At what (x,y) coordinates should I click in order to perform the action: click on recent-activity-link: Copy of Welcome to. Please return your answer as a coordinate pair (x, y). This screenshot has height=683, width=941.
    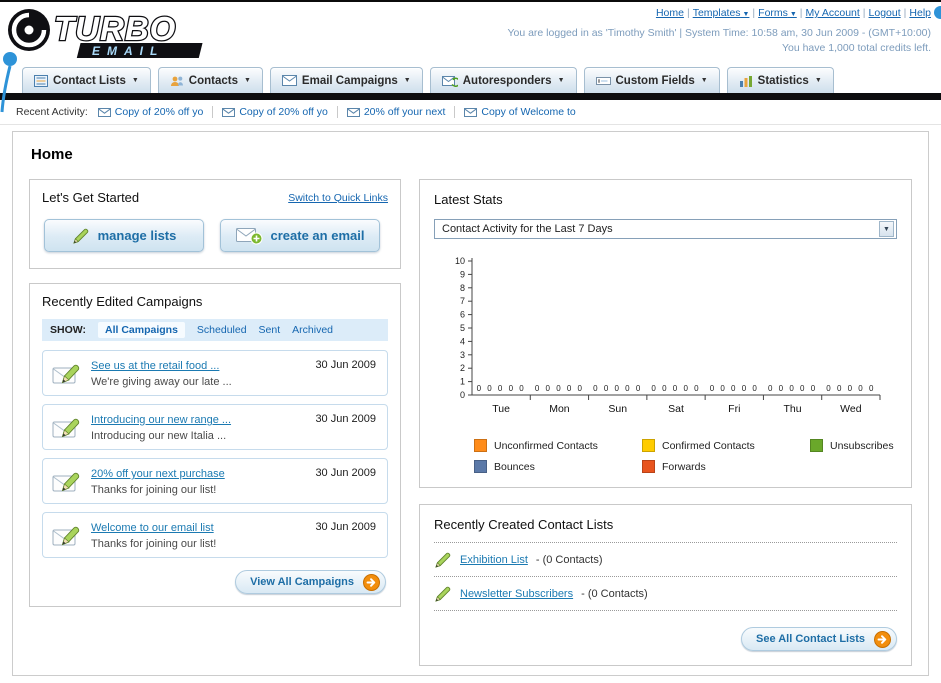
    Looking at the image, I should click on (528, 112).